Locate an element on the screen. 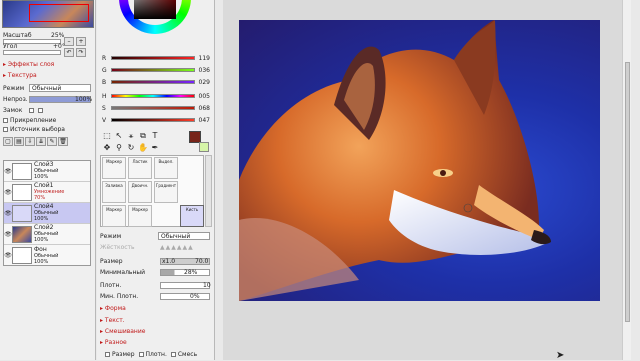 The height and width of the screenshot is (361, 640). green-slider is located at coordinates (153, 70).